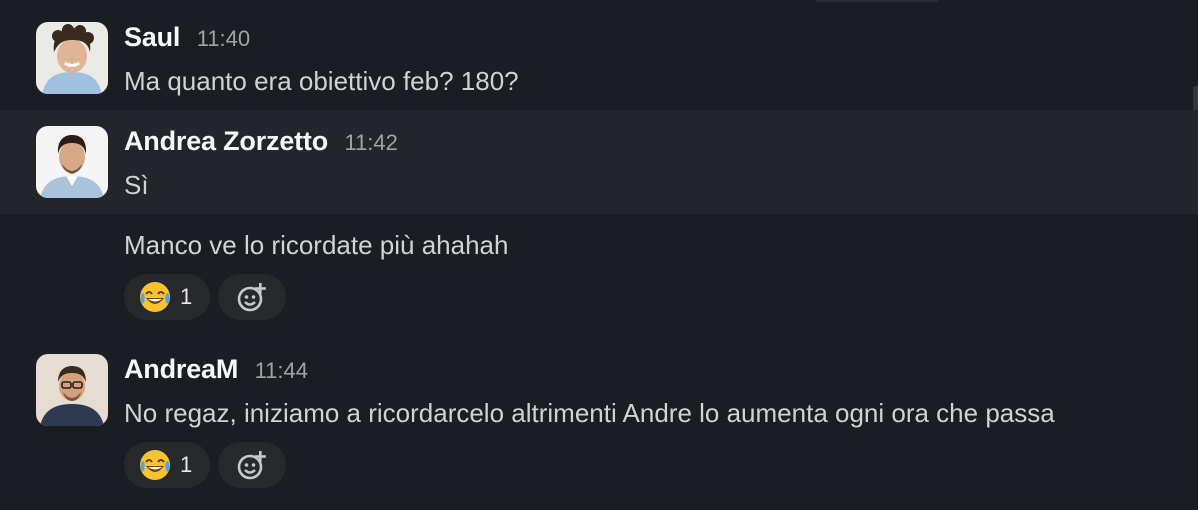  What do you see at coordinates (226, 141) in the screenshot?
I see `author-name: Andrea Zorzetto` at bounding box center [226, 141].